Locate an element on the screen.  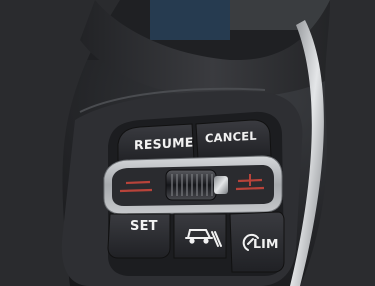
cancel-button: CANCEL is located at coordinates (231, 137).